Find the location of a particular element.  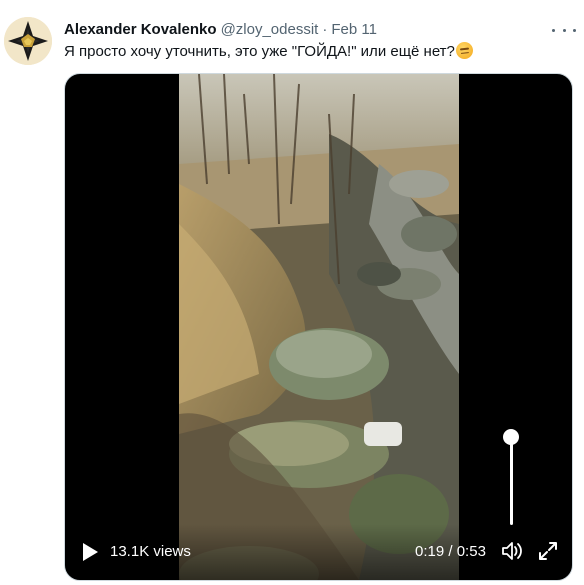

duration: 0:53 is located at coordinates (471, 551).